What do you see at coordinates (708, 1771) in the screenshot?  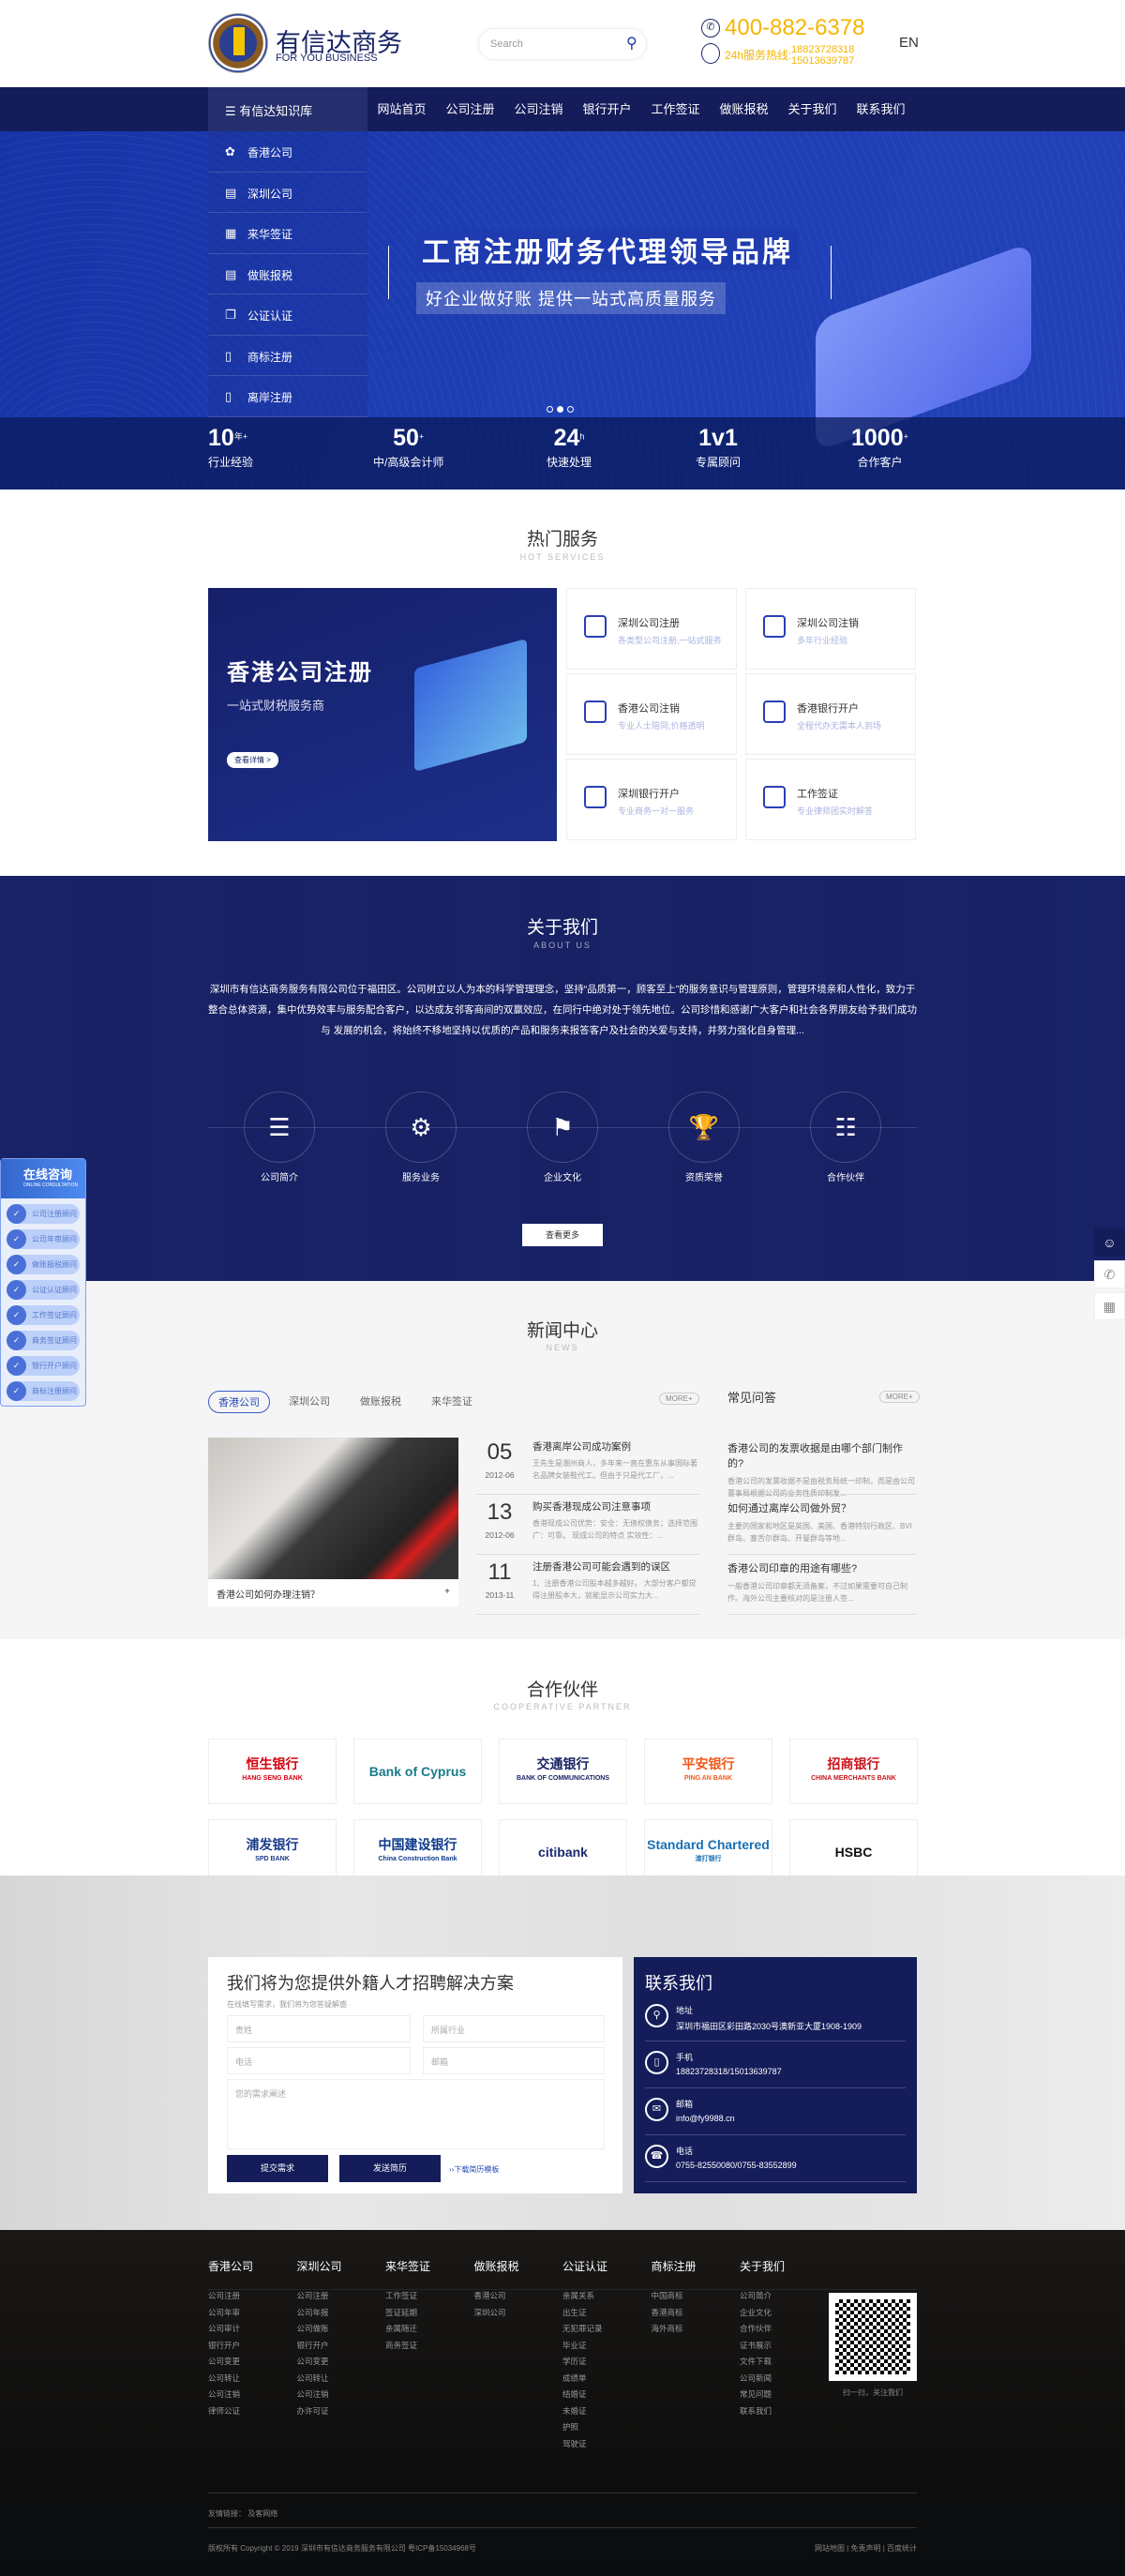 I see `partner-logo: 平安银行 PING AN BANK` at bounding box center [708, 1771].